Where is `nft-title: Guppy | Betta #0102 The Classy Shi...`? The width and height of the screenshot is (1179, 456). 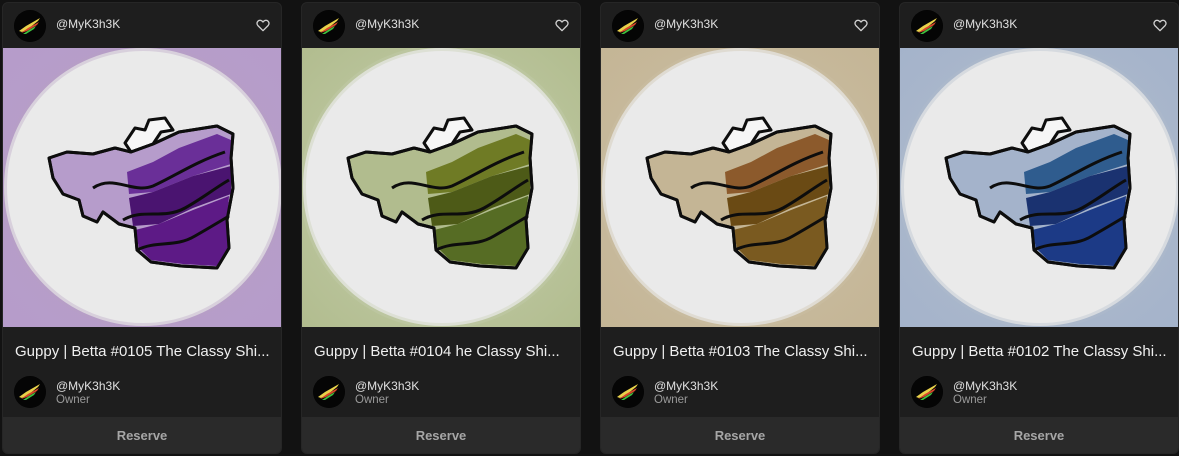 nft-title: Guppy | Betta #0102 The Classy Shi... is located at coordinates (1041, 351).